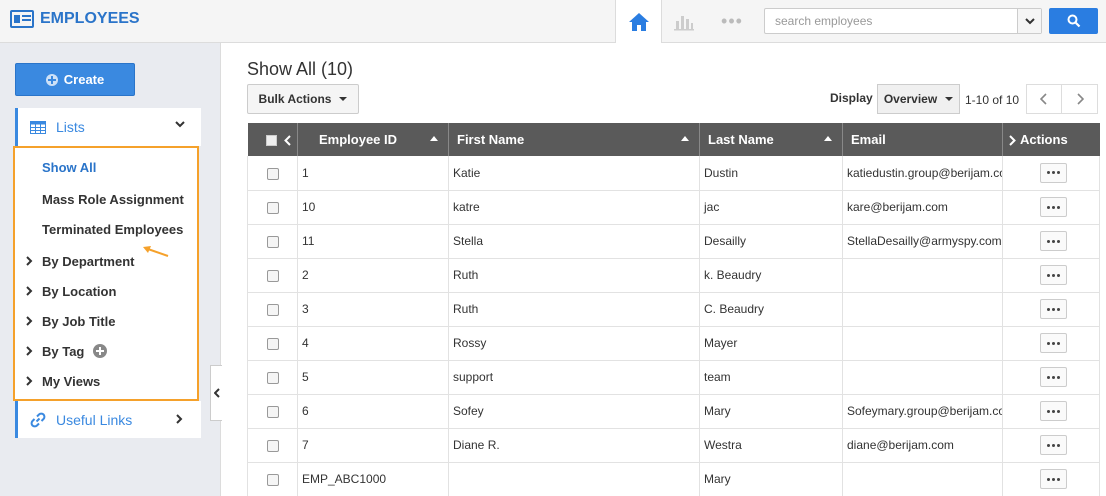 This screenshot has height=496, width=1106. What do you see at coordinates (922, 139) in the screenshot?
I see `column-header-email: Email` at bounding box center [922, 139].